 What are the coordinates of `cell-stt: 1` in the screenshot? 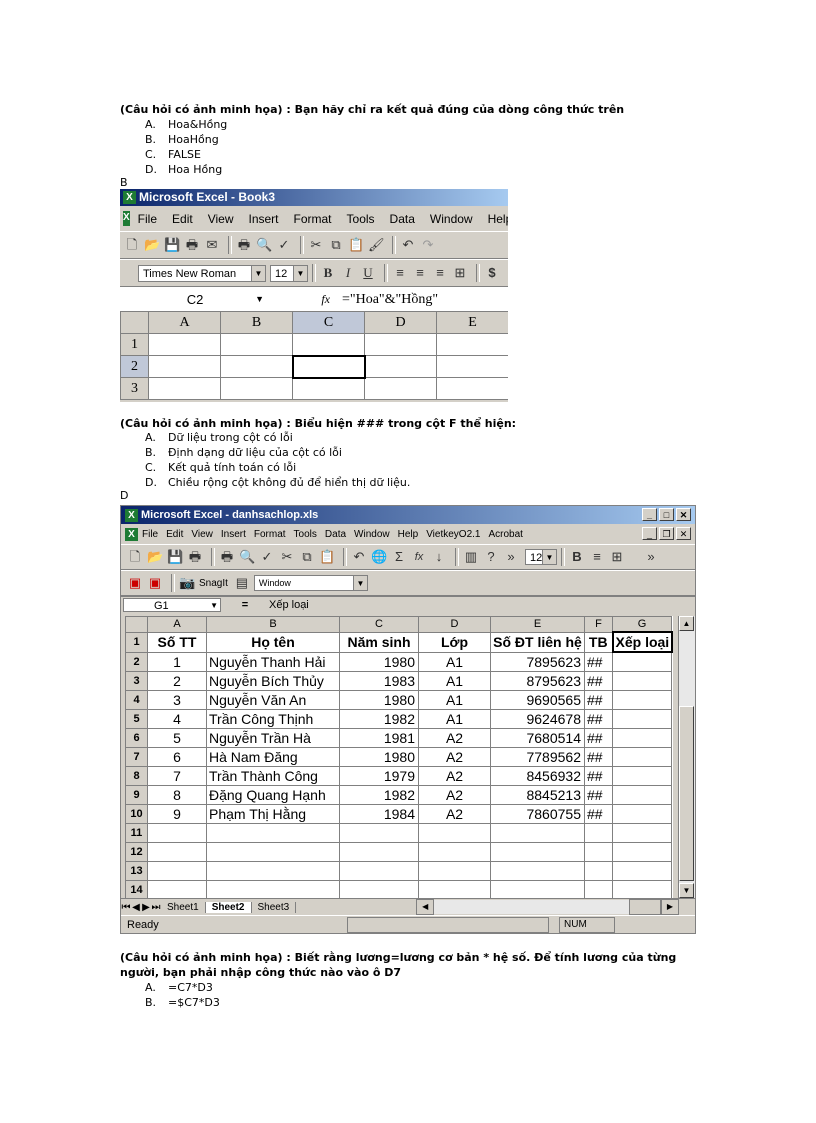 It's located at (177, 661).